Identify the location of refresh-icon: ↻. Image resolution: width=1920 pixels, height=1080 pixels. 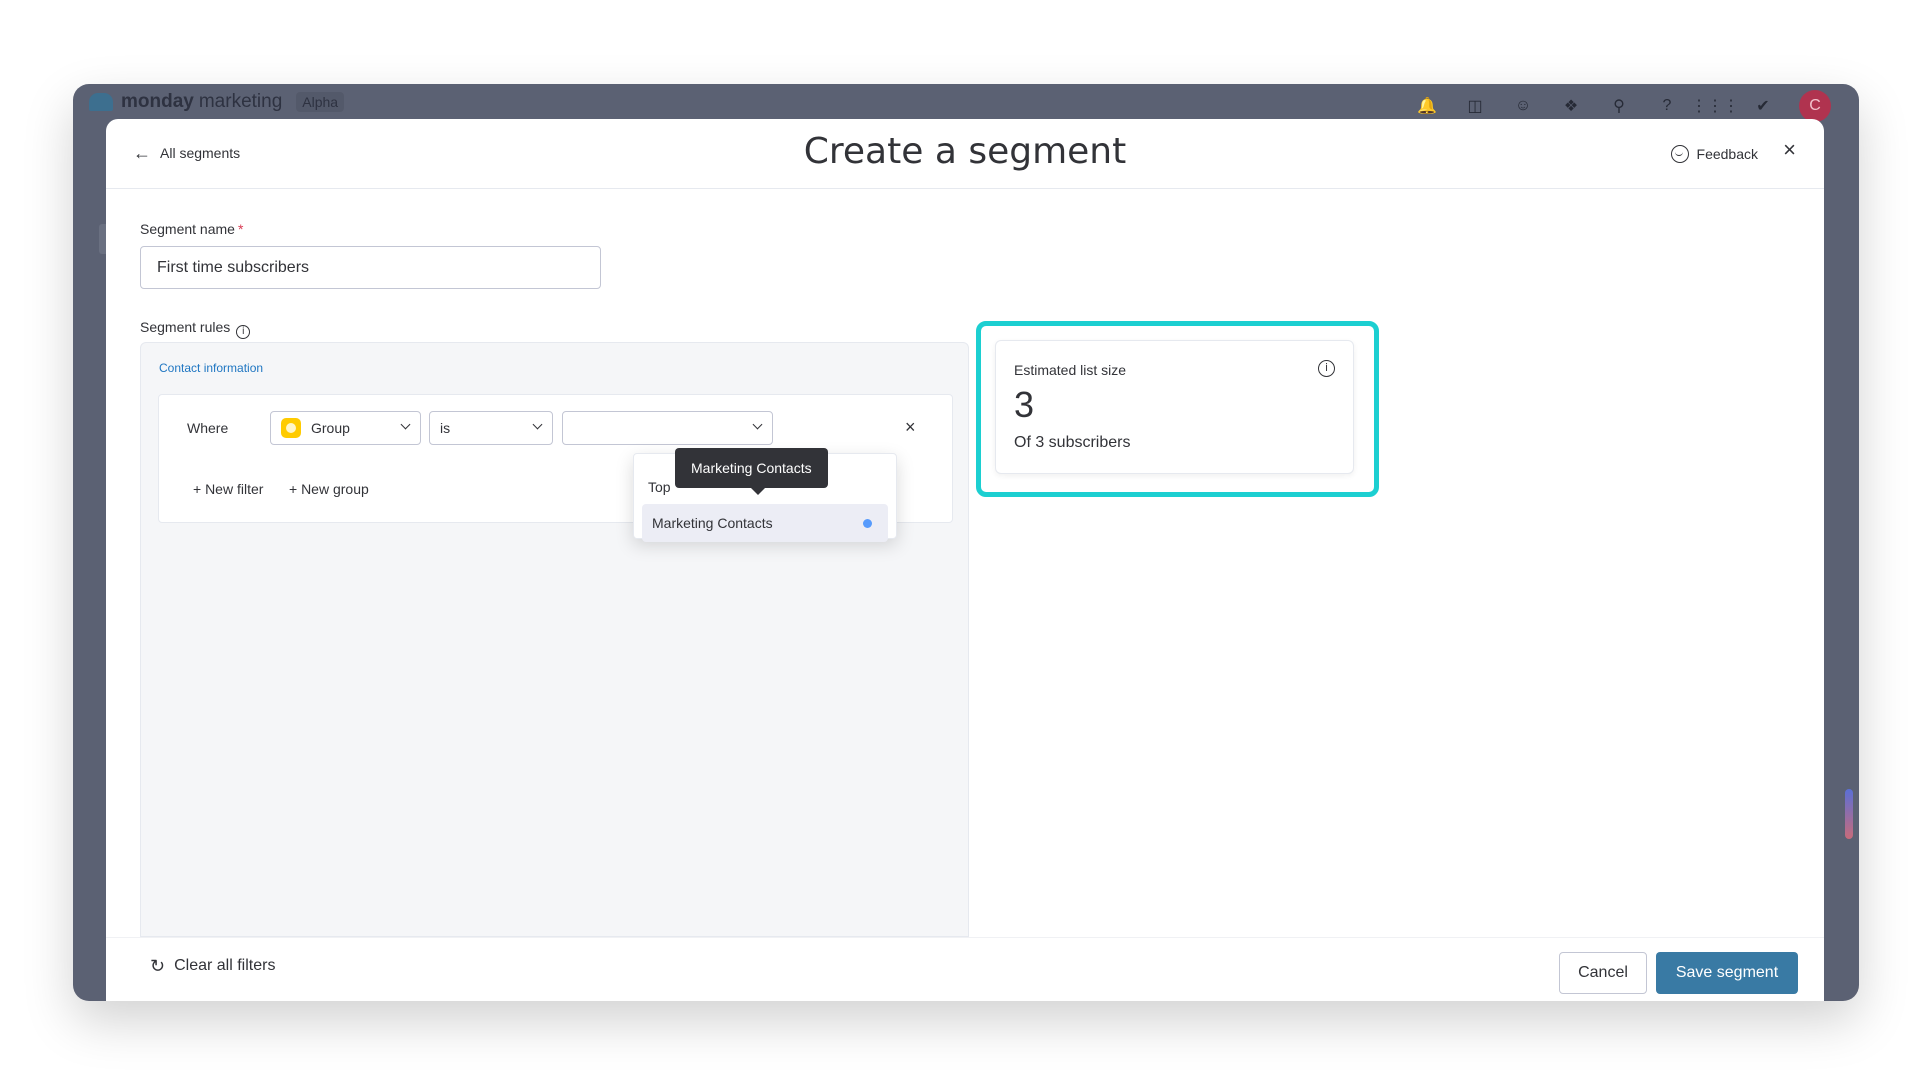
(158, 966).